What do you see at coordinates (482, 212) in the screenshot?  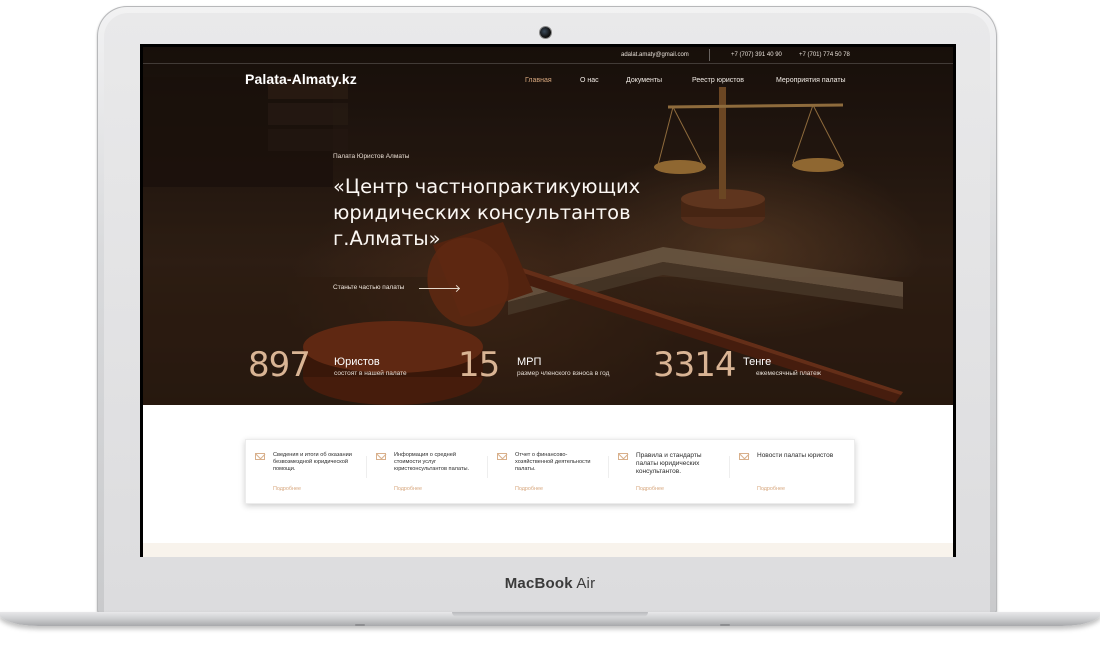 I see `hero-headline-line-2: юридических консультантов` at bounding box center [482, 212].